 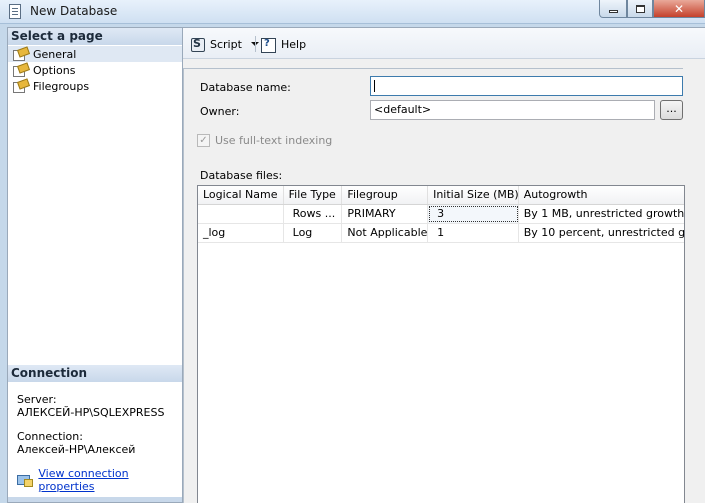 I want to click on database-window-icon, so click(x=15, y=11).